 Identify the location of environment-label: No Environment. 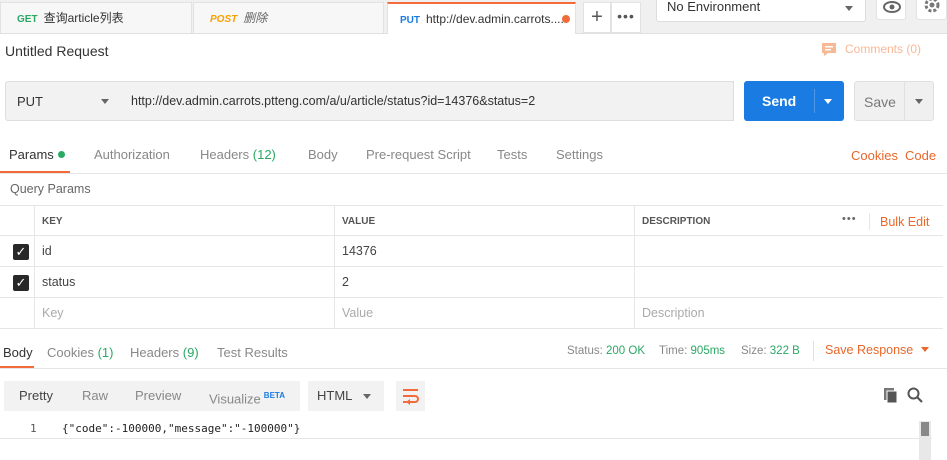
(714, 7).